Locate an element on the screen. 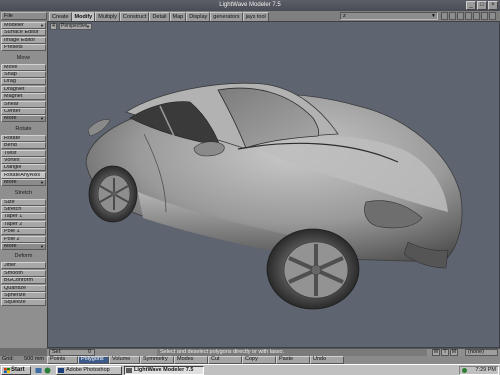  tool-jitter: Jitter is located at coordinates (23, 266).